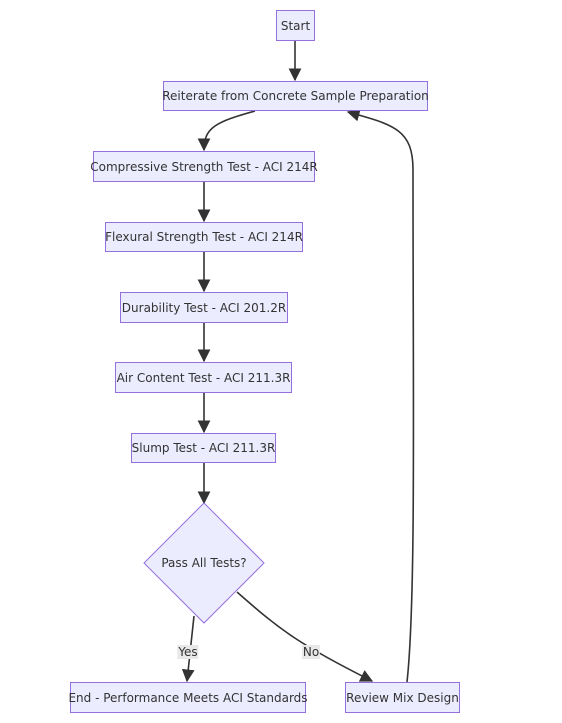 This screenshot has height=723, width=562. I want to click on node-compressive-strength-test: Compressive Strength Test - ACI 214R, so click(204, 166).